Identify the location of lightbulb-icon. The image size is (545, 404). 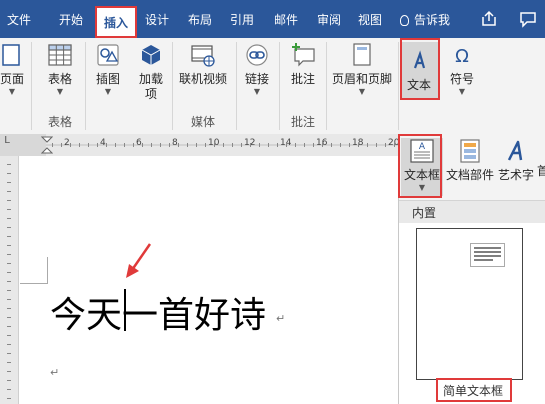
(404, 20).